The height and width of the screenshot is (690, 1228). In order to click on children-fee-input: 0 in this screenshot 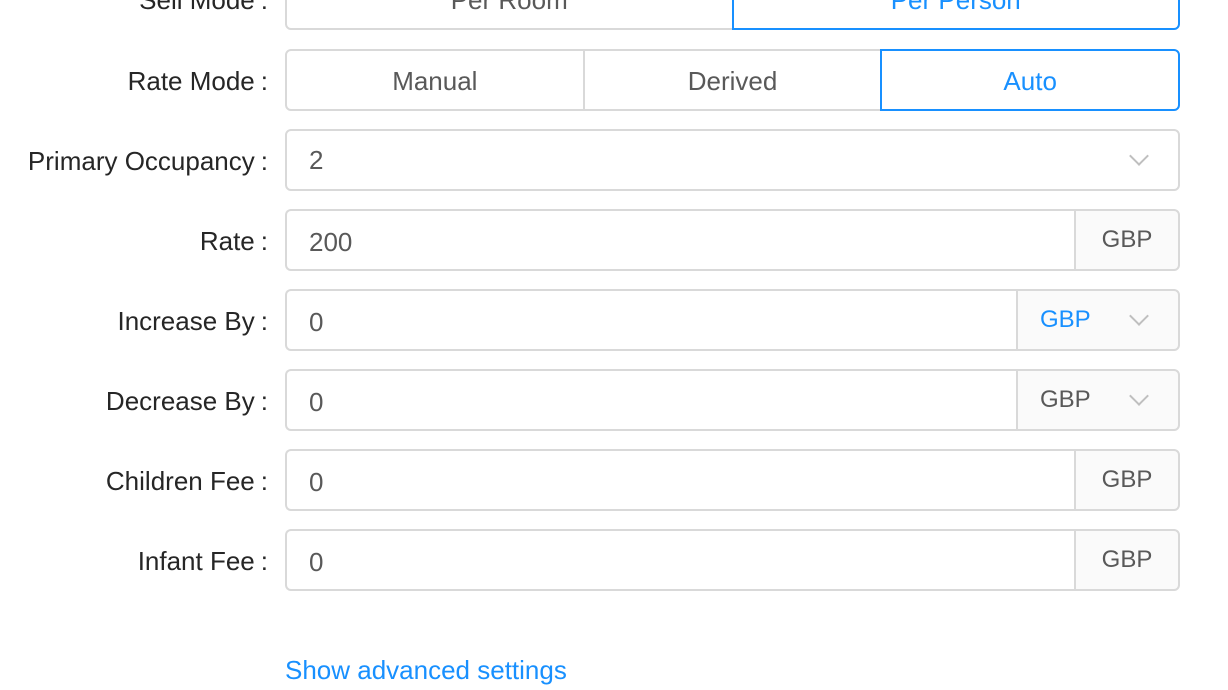, I will do `click(679, 480)`.